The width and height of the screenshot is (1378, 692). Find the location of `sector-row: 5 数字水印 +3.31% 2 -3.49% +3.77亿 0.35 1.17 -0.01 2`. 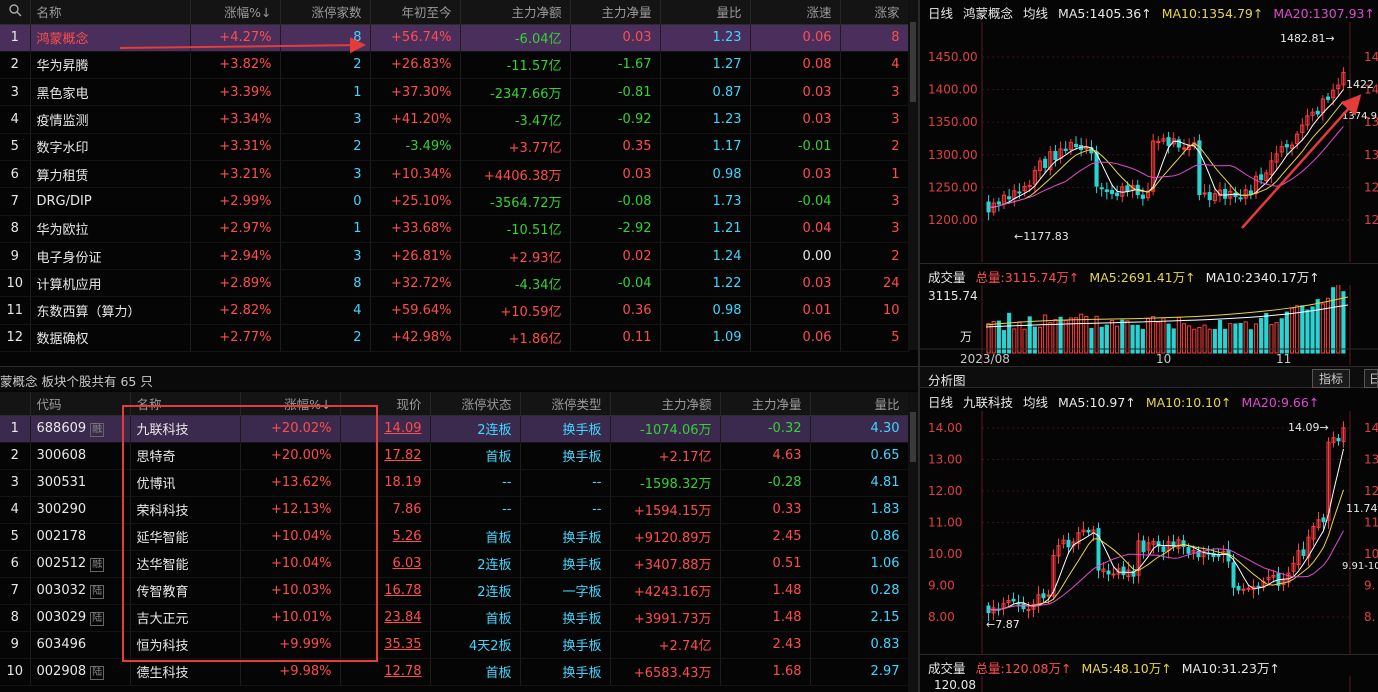

sector-row: 5 数字水印 +3.31% 2 -3.49% +3.77亿 0.35 1.17 -0.01 2 is located at coordinates (454, 147).